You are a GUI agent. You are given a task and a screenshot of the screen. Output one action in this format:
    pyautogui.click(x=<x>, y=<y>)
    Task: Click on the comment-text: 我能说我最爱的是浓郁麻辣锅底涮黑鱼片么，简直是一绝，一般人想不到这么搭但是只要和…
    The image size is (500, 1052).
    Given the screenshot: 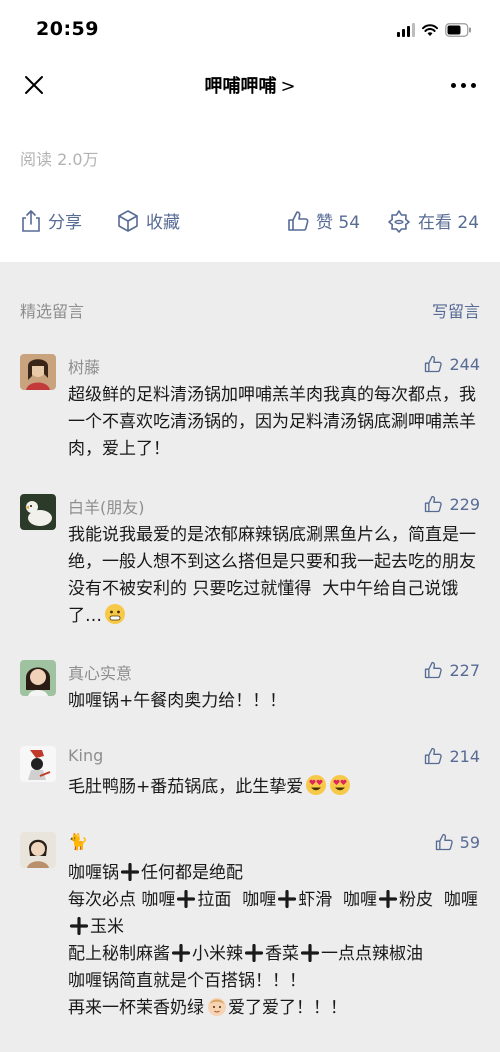 What is the action you would take?
    pyautogui.click(x=274, y=576)
    